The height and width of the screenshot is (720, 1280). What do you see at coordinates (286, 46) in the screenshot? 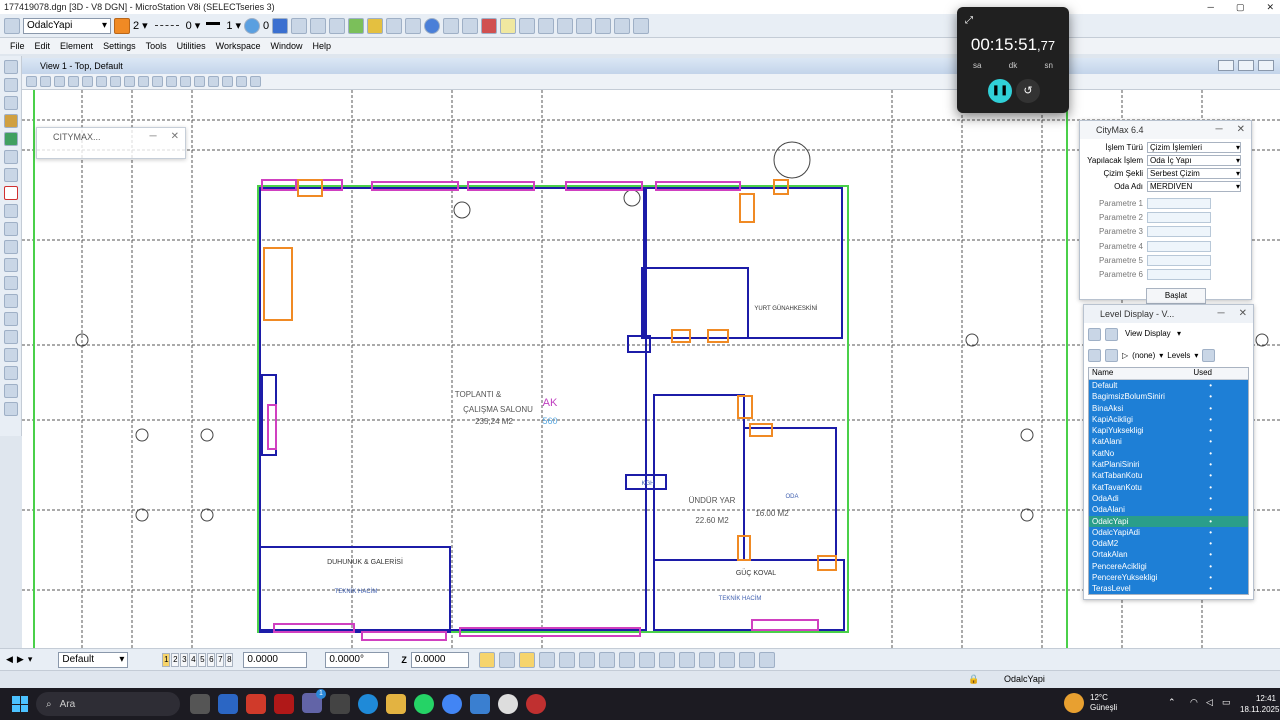
I see `menu-window: Window` at bounding box center [286, 46].